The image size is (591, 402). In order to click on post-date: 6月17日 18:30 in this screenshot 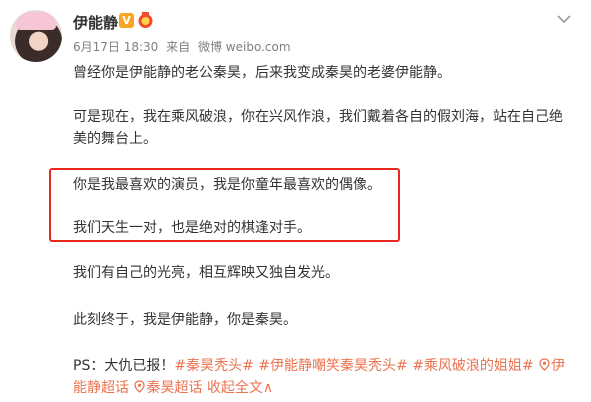, I will do `click(115, 47)`.